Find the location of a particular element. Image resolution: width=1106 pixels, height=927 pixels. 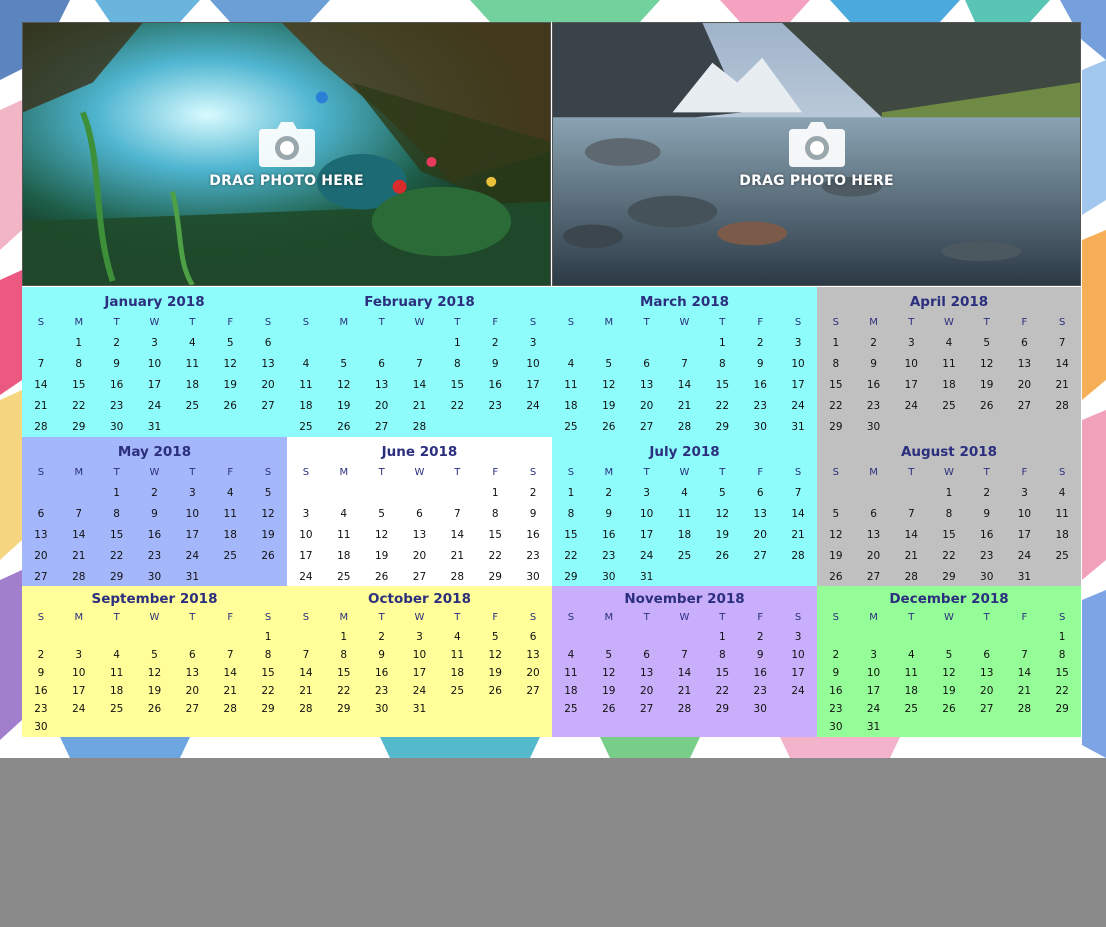

day-cell: 2 is located at coordinates (874, 343).